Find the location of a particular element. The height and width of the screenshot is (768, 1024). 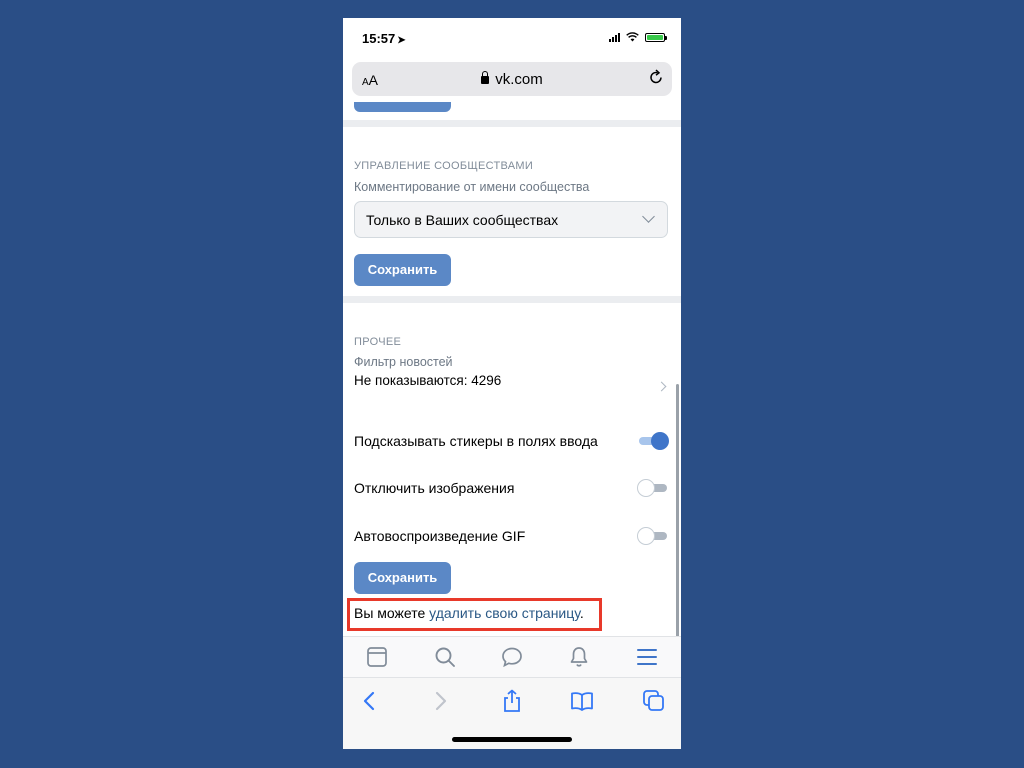

sticker-hints-toggle is located at coordinates (653, 441).